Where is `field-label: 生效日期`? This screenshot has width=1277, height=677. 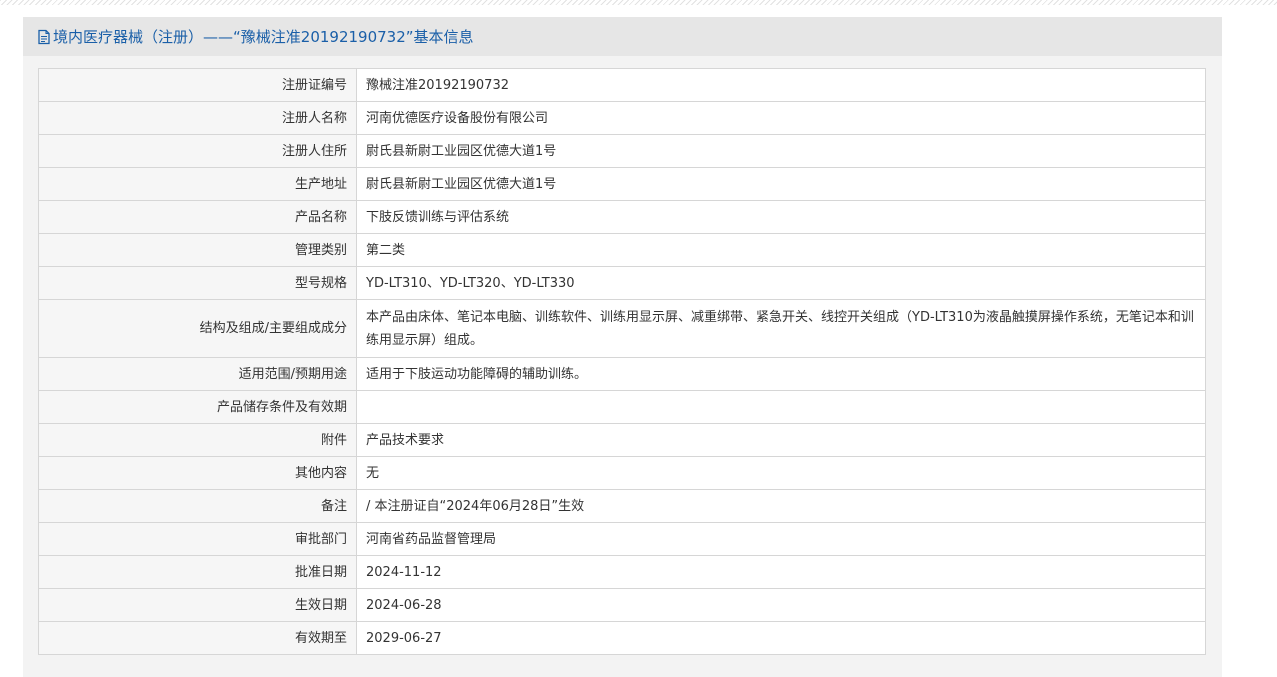
field-label: 生效日期 is located at coordinates (197, 605).